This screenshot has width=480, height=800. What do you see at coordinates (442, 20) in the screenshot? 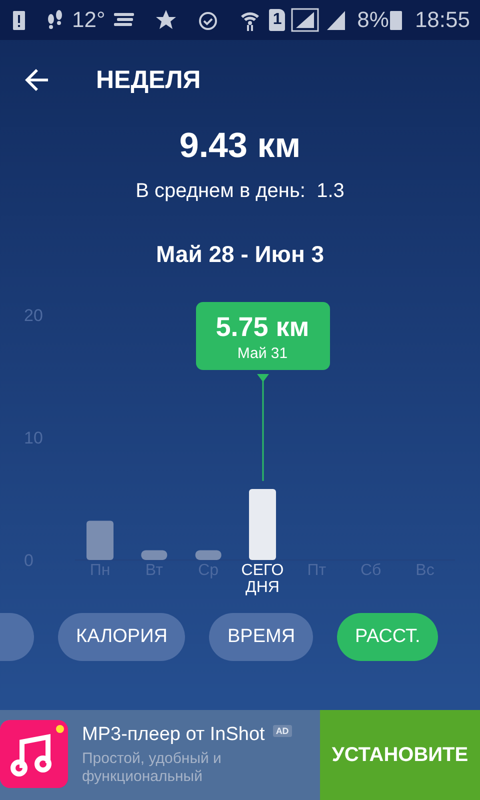
I see `clock: 18:55` at bounding box center [442, 20].